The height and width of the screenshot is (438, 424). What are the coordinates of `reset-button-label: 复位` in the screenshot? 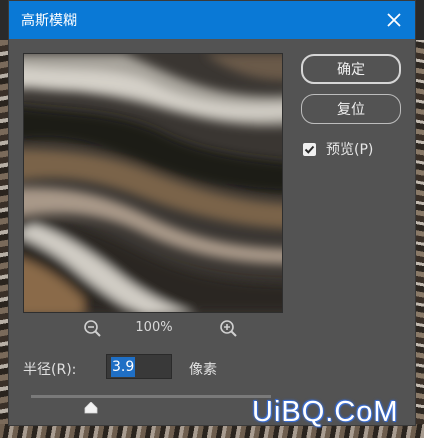 It's located at (351, 110).